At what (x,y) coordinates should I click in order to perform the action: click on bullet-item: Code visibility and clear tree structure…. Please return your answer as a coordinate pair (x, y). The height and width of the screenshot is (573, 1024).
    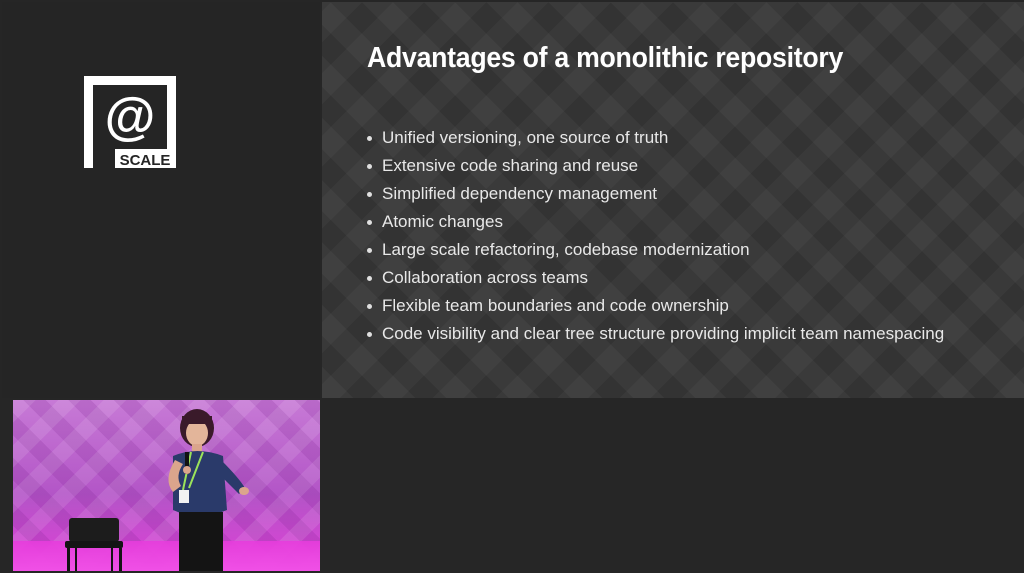
    Looking at the image, I should click on (655, 336).